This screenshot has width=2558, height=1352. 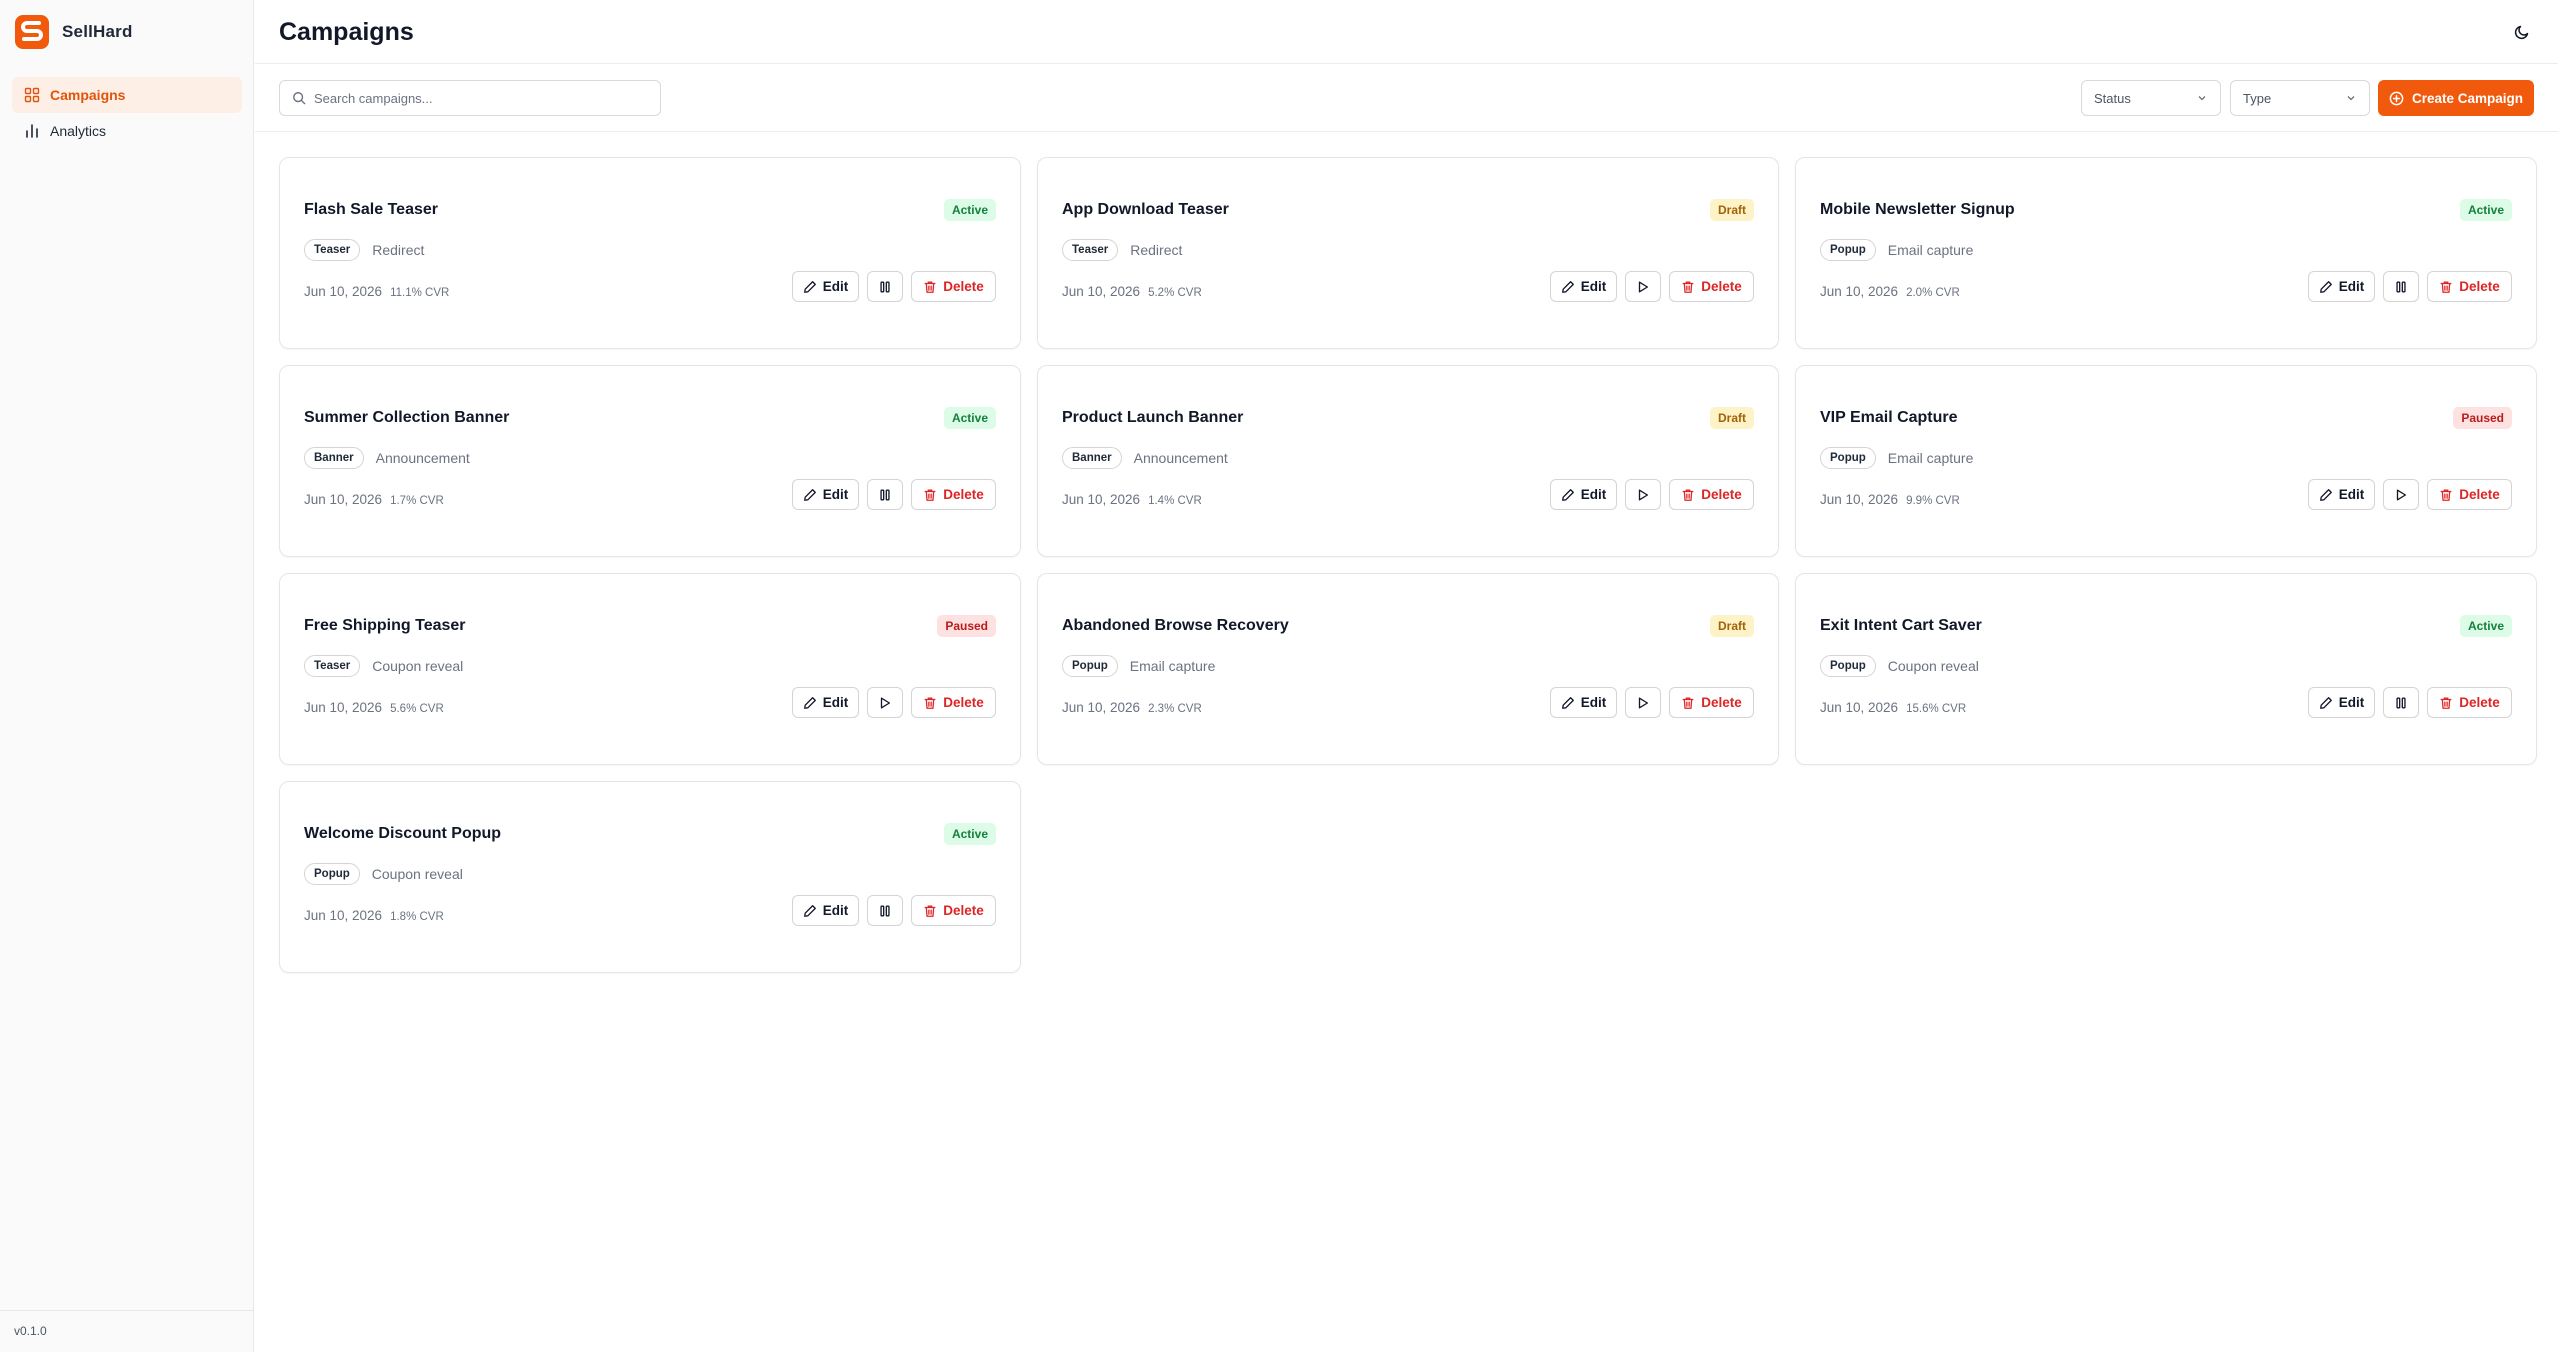 I want to click on campaign-cvr: 1.4% CVR, so click(x=1175, y=501).